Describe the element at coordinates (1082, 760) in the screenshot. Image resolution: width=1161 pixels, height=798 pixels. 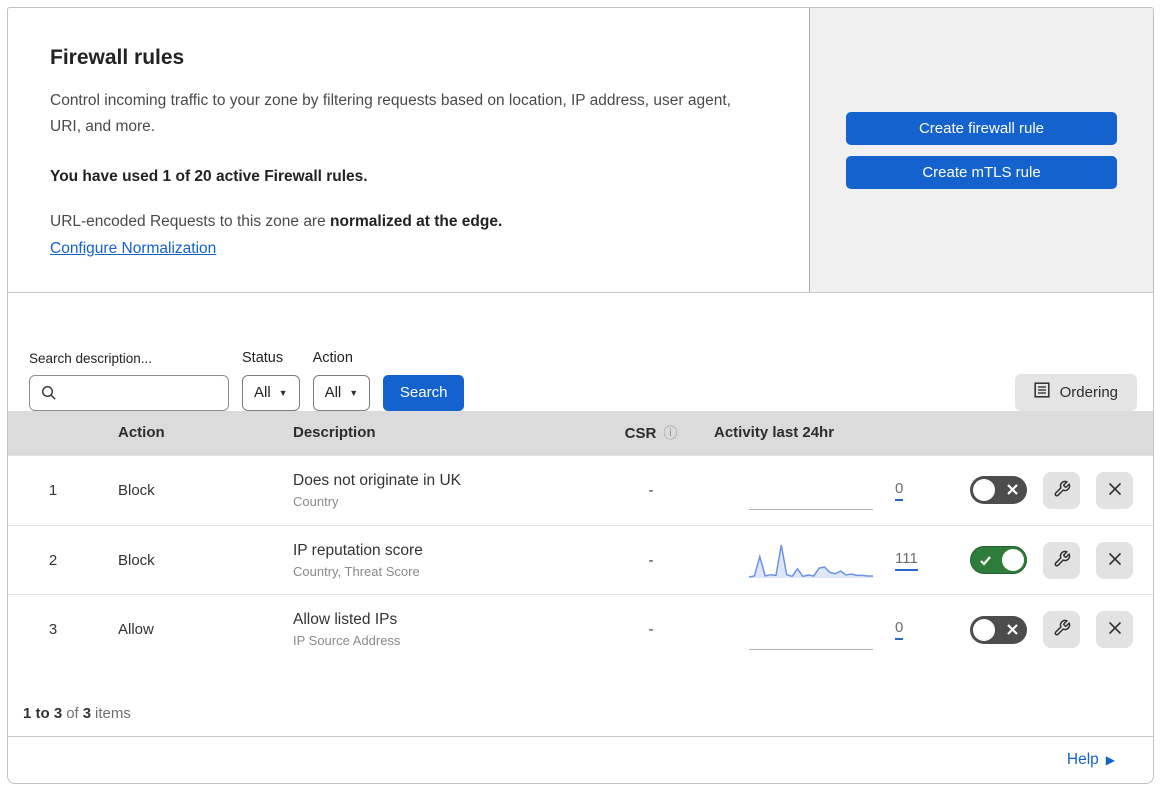
I see `help-link-label: Help` at that location.